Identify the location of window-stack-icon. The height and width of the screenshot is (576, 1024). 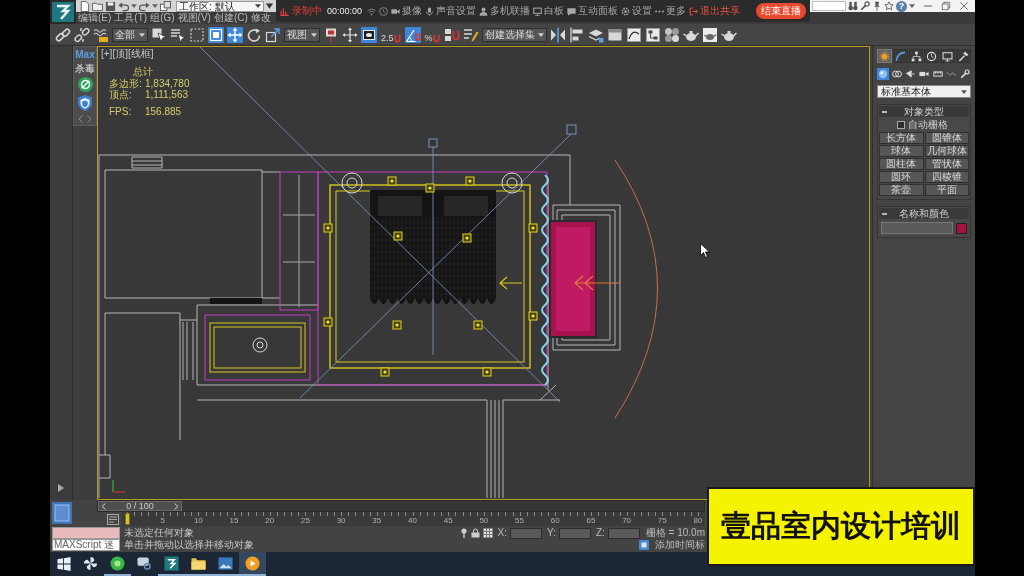
(165, 6).